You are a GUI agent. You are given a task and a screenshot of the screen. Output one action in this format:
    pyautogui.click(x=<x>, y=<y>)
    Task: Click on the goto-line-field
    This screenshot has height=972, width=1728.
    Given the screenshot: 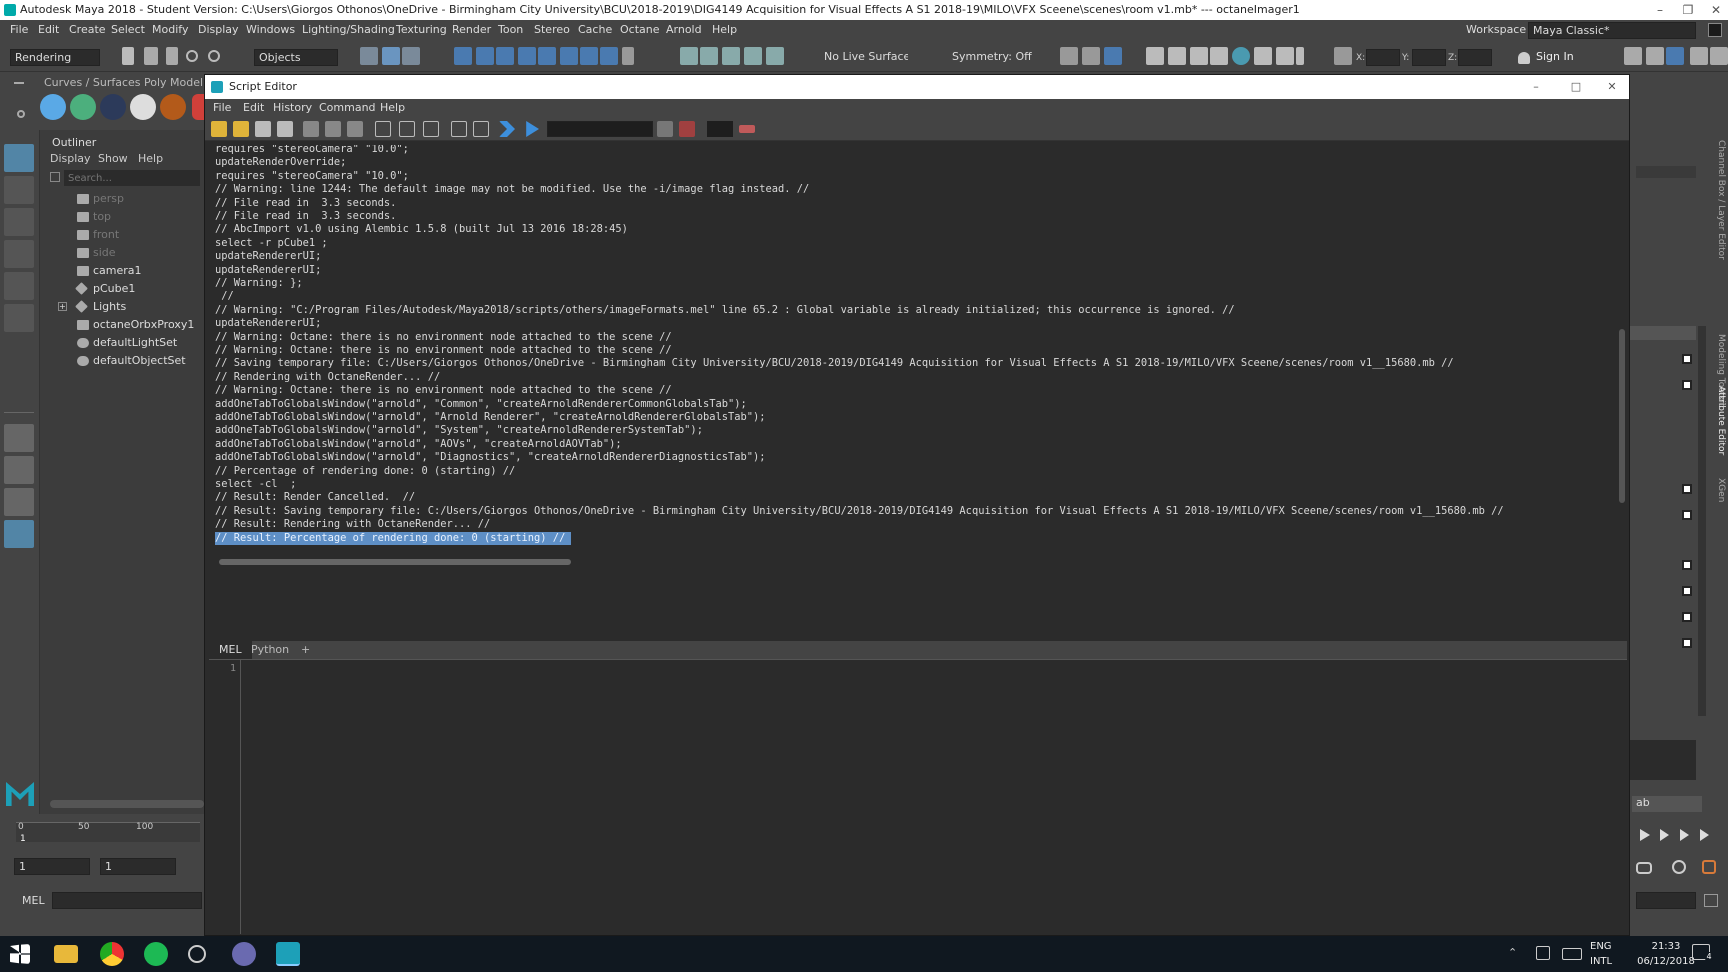 What is the action you would take?
    pyautogui.click(x=720, y=129)
    